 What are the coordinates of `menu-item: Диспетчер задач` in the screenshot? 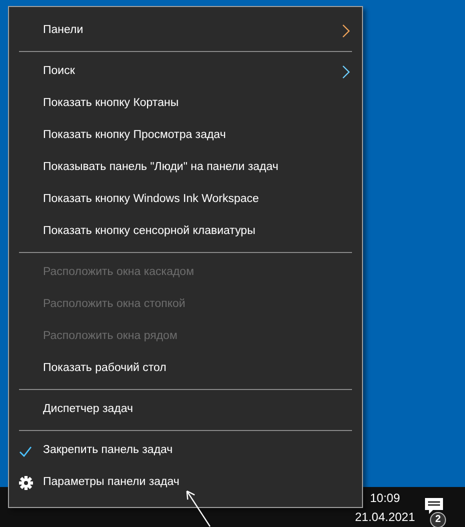 It's located at (185, 410).